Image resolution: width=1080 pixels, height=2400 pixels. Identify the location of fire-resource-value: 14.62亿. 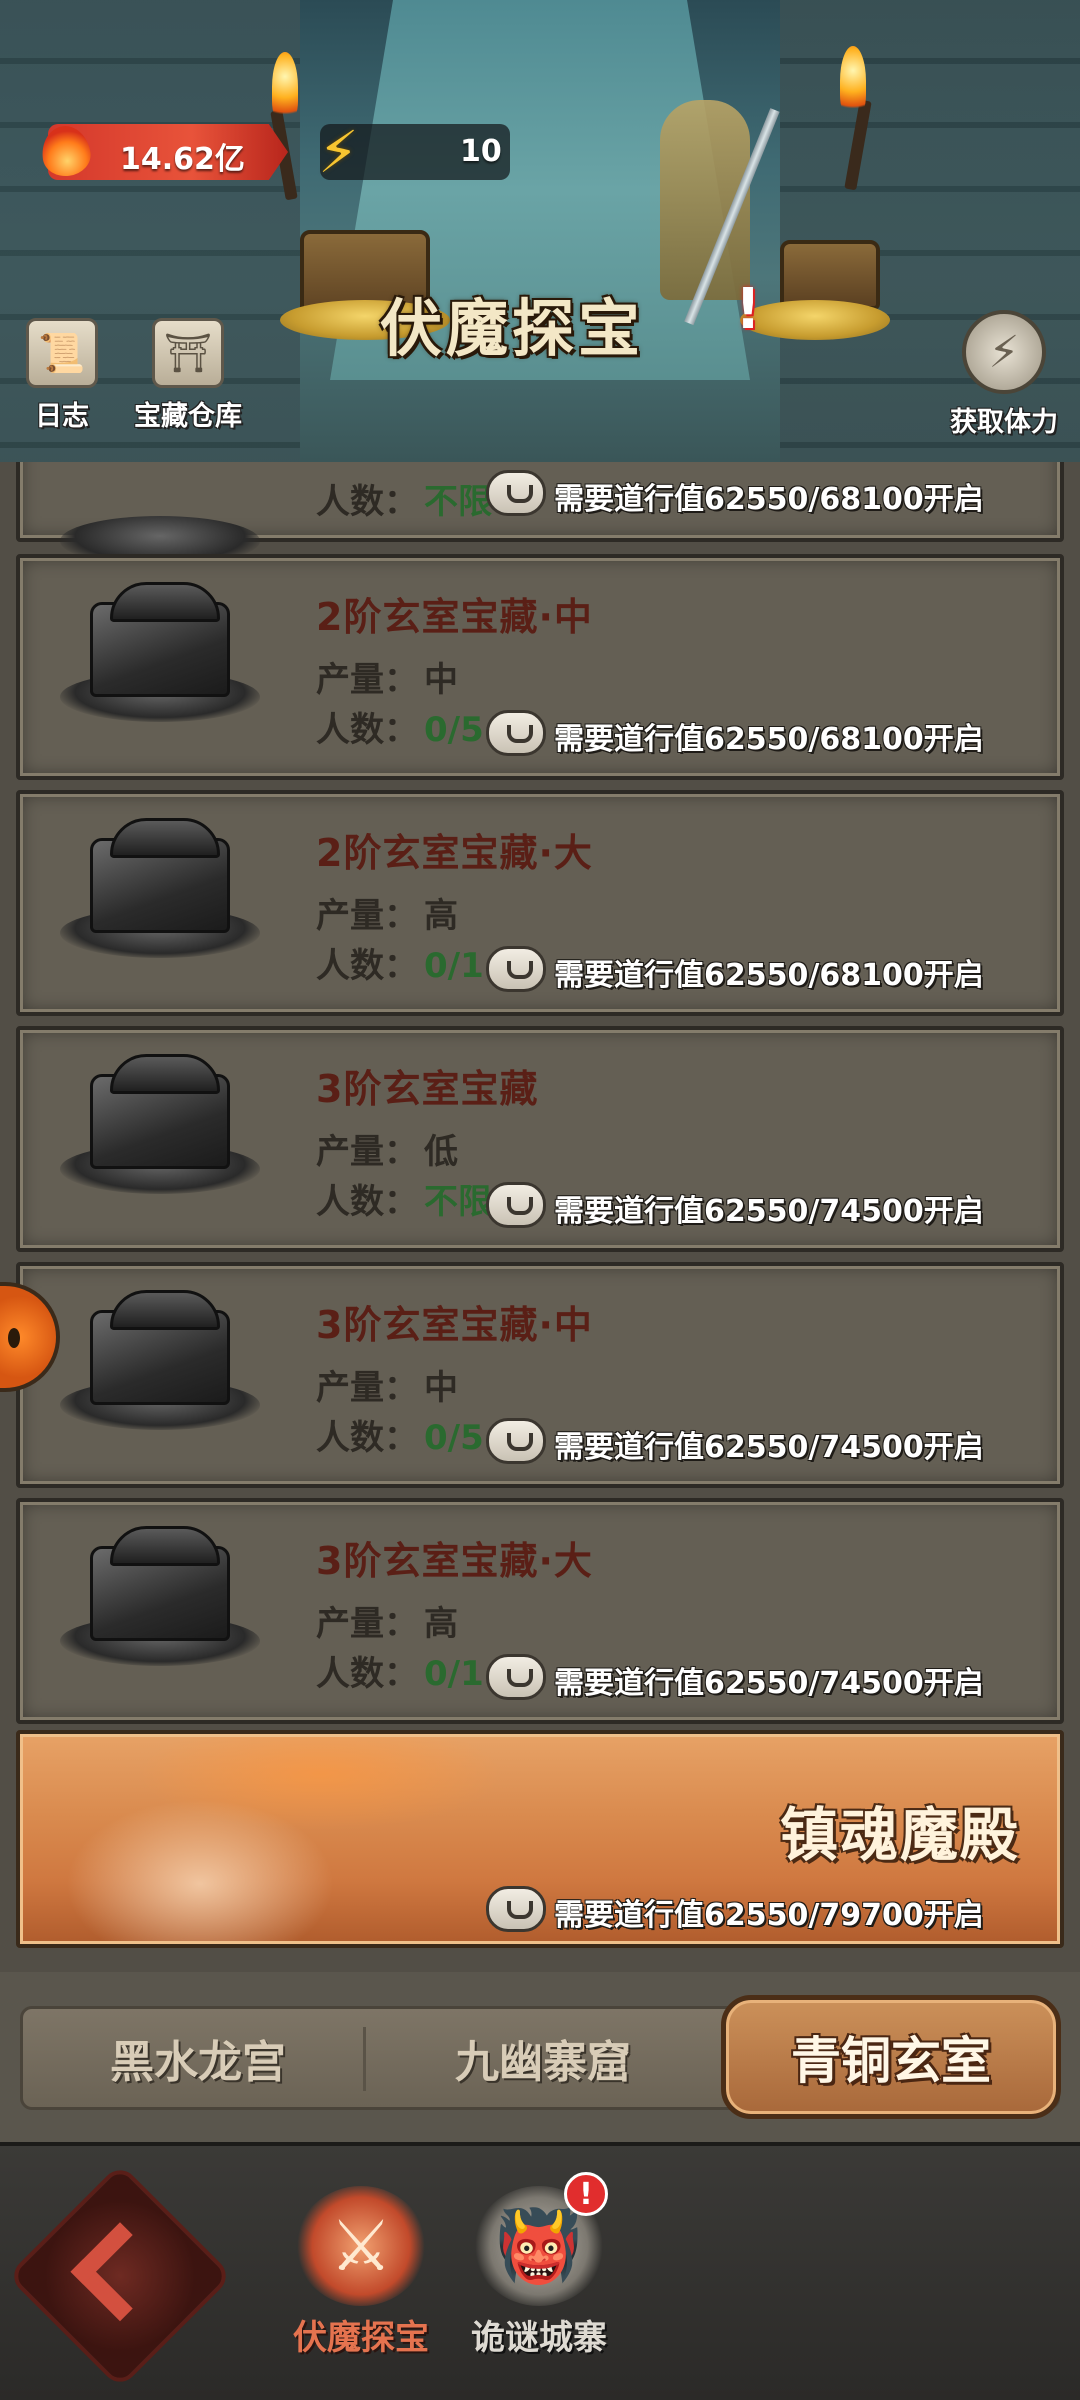
(182, 159).